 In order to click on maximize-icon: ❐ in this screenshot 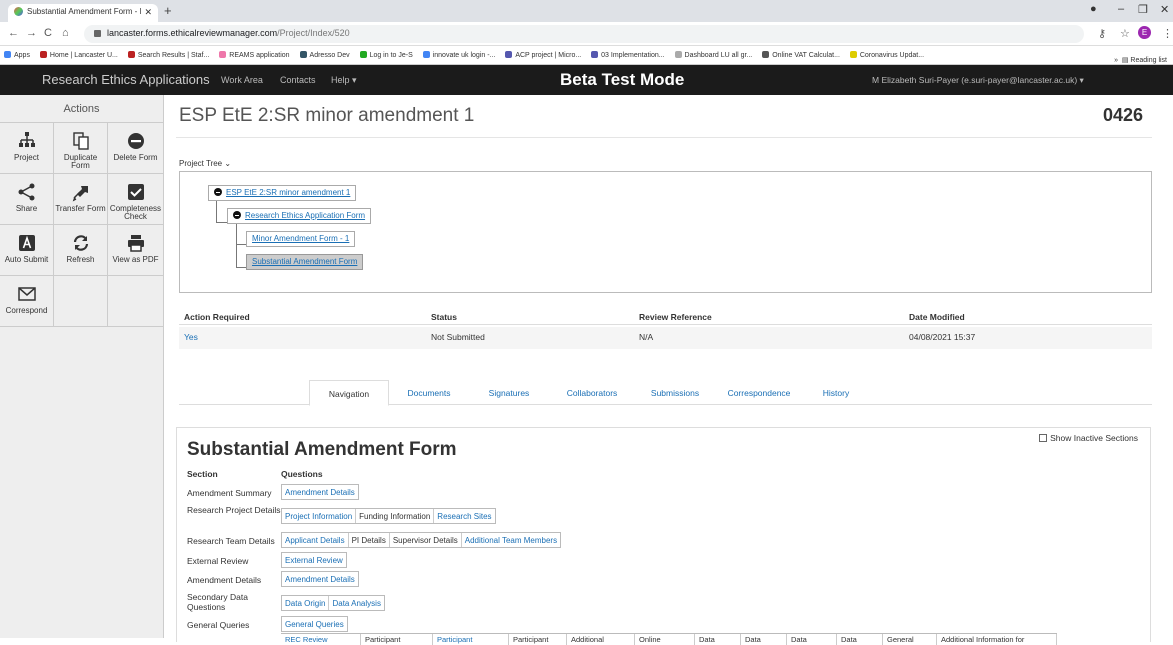, I will do `click(1143, 9)`.